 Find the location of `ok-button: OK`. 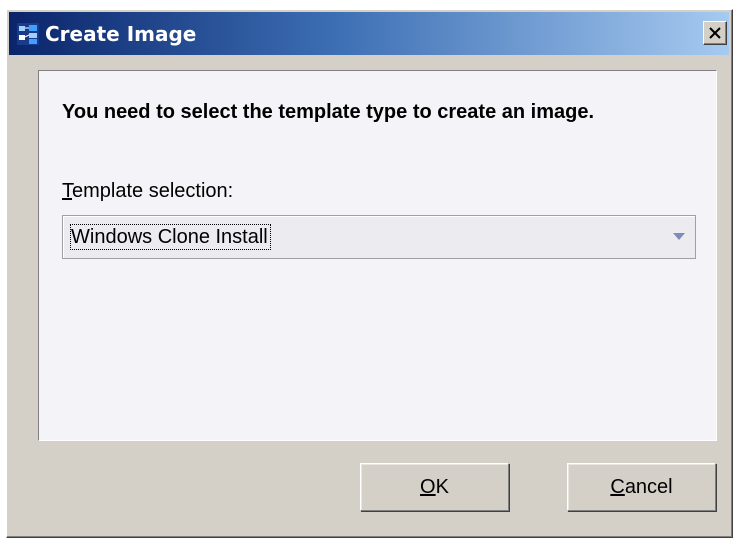

ok-button: OK is located at coordinates (434, 487).